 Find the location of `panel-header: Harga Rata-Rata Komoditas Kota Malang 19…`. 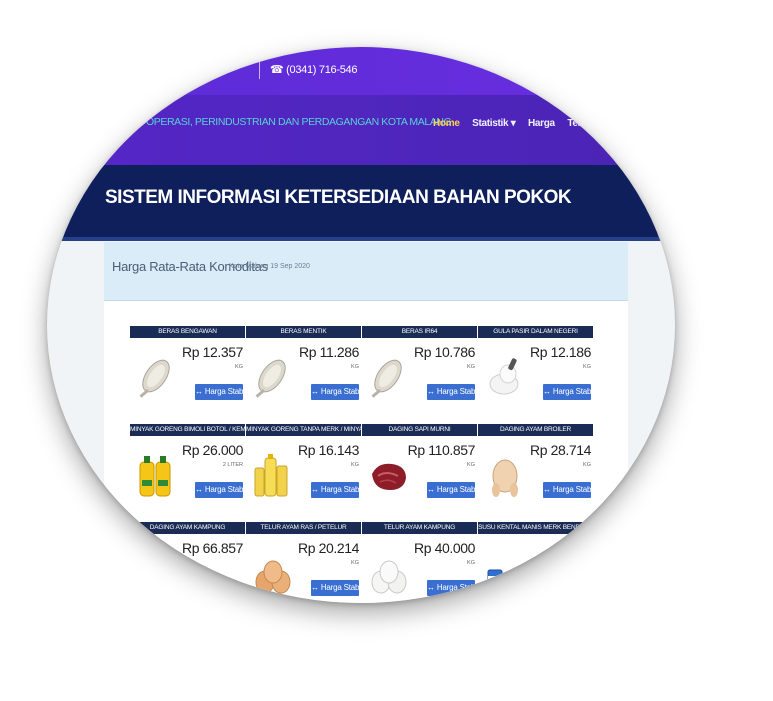

panel-header: Harga Rata-Rata Komoditas Kota Malang 19… is located at coordinates (366, 271).